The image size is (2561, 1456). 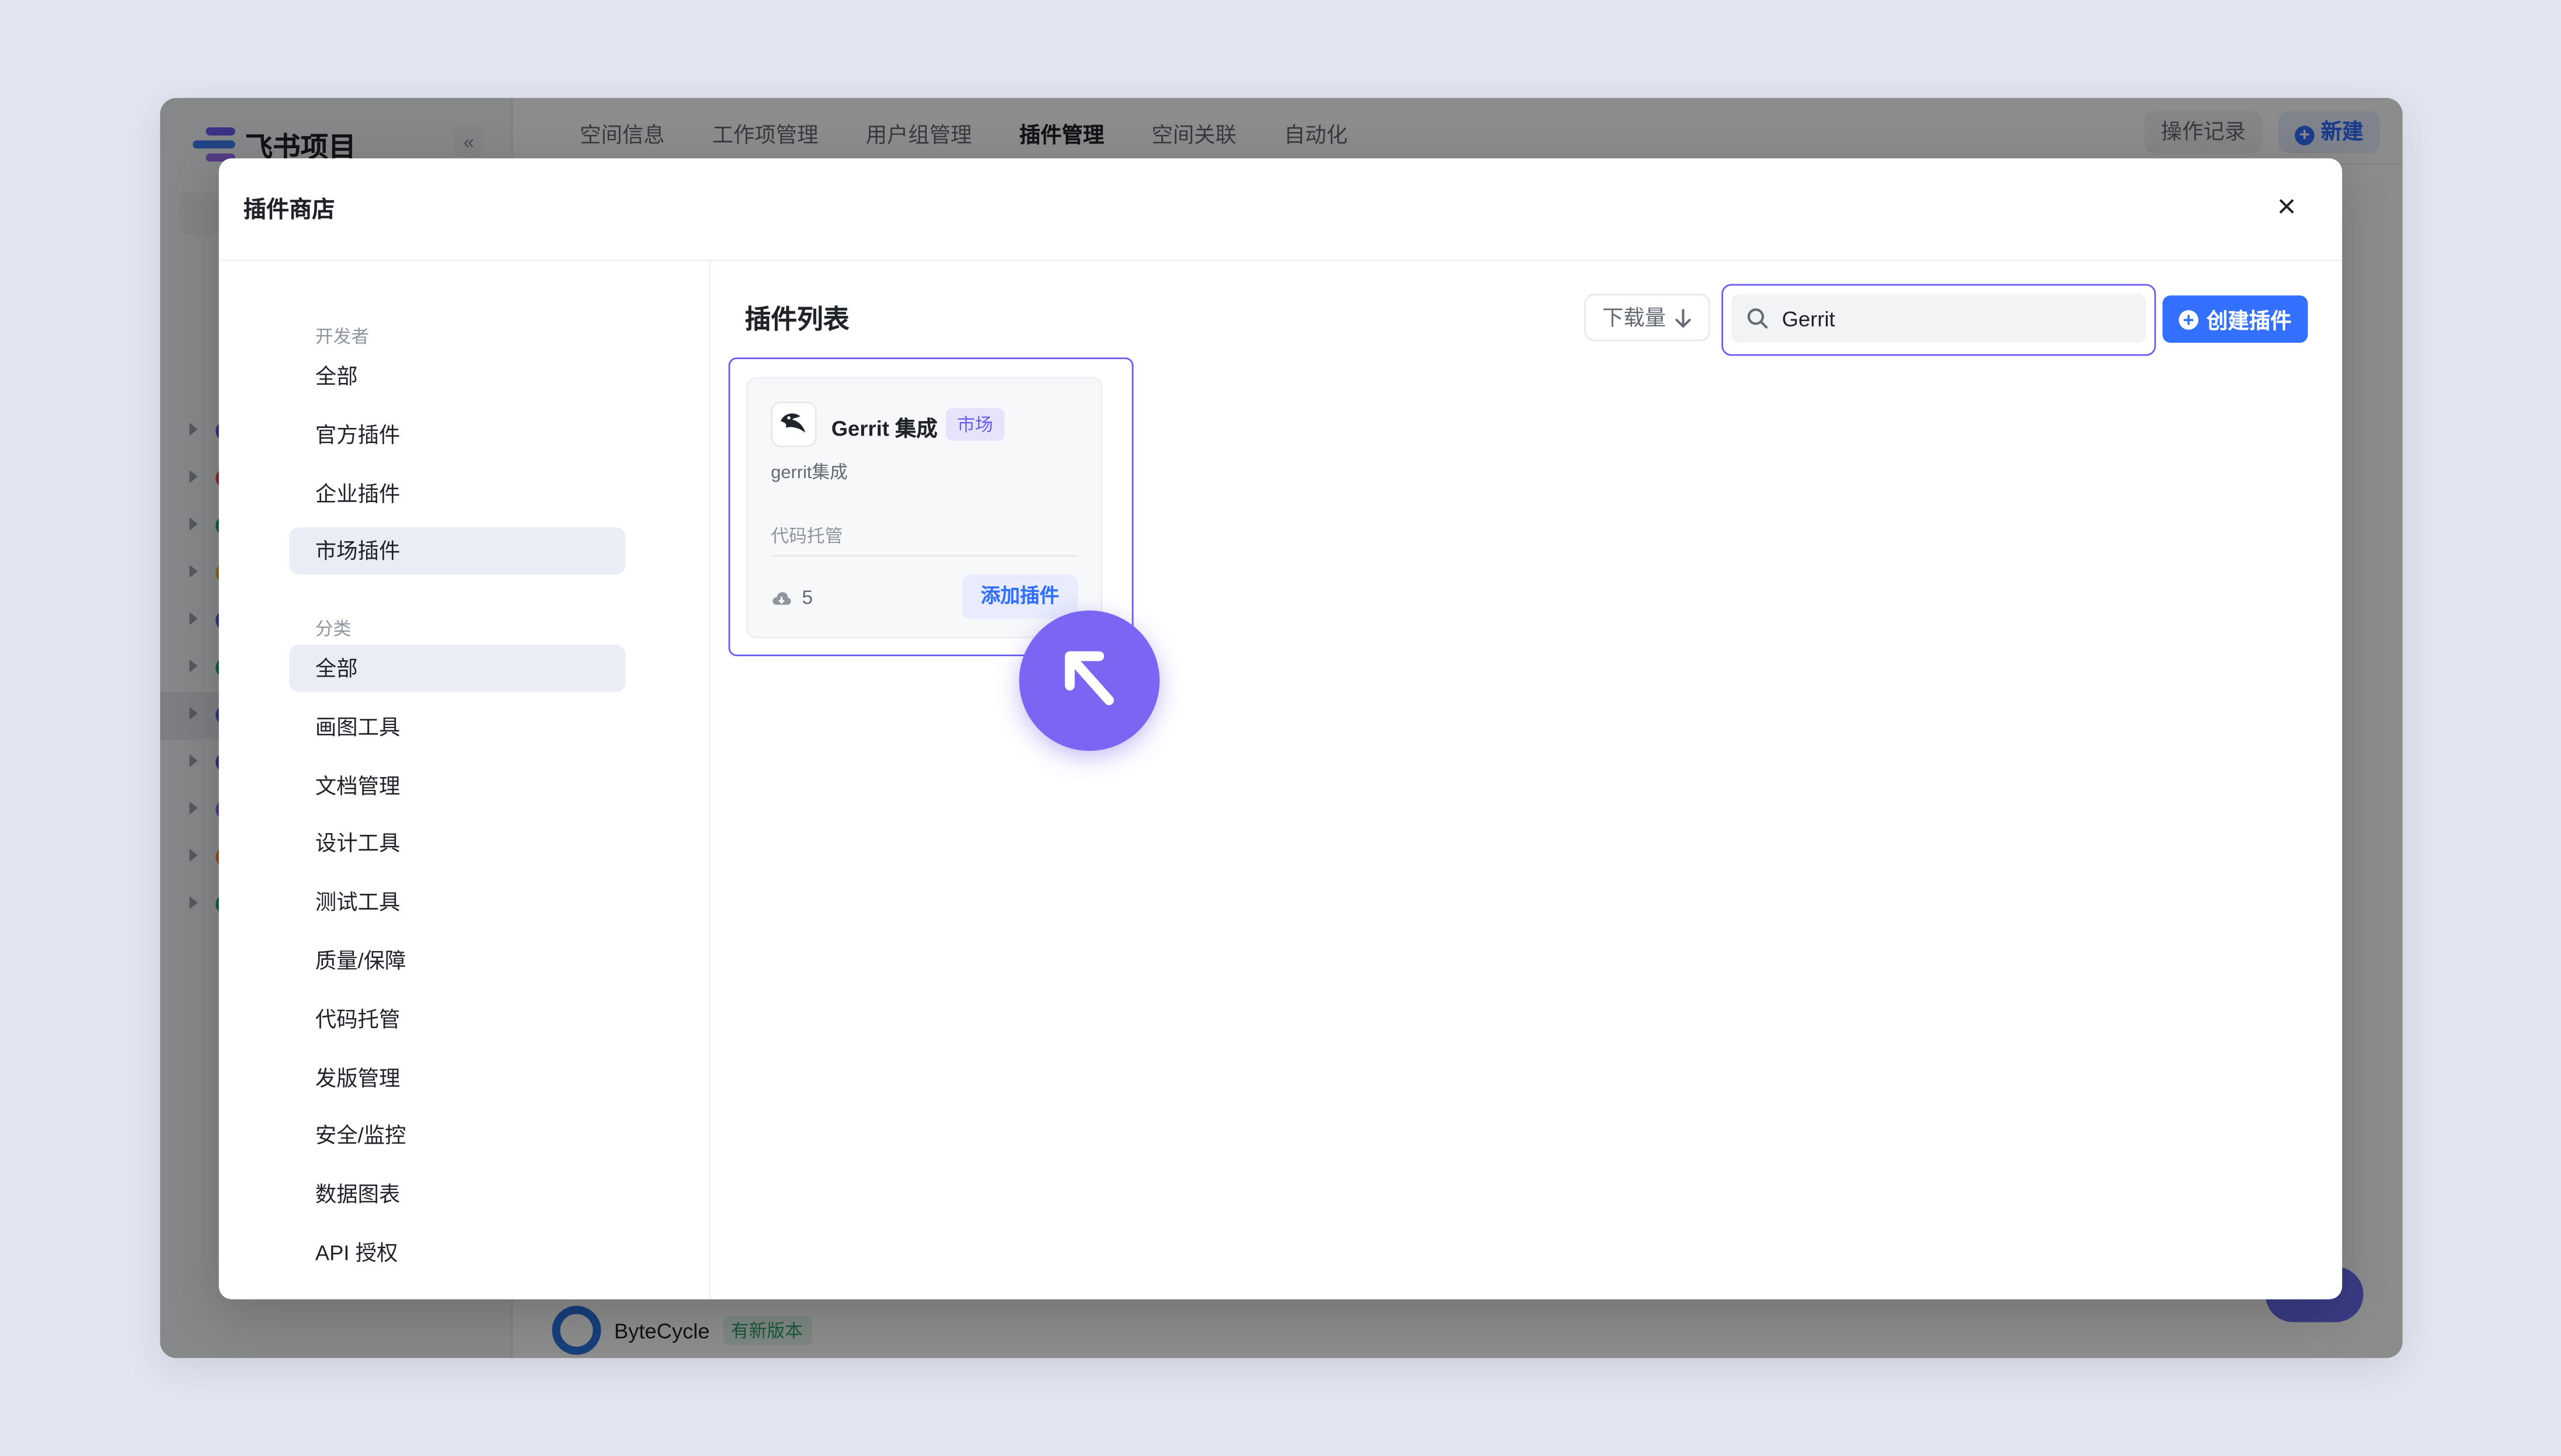 I want to click on create-plugin-label: 创建插件, so click(x=2249, y=320).